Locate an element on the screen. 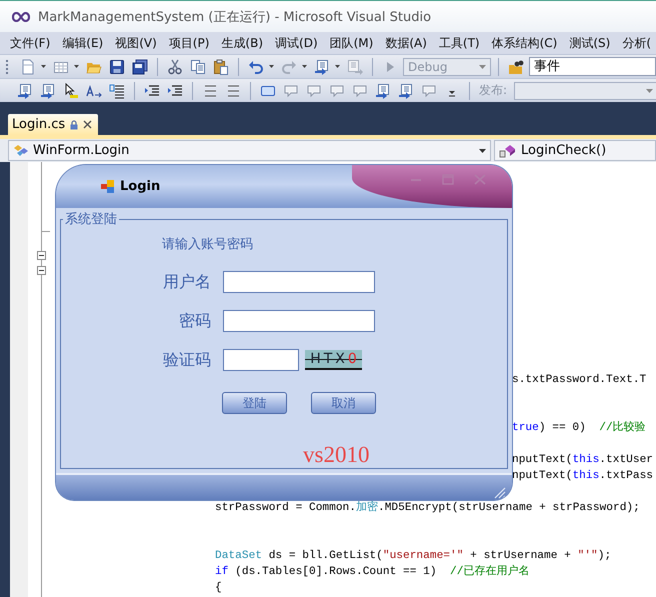 The width and height of the screenshot is (656, 597). window-title: MarkManagementSystem (正在运行) - Microsoft Visual Studio is located at coordinates (235, 17).